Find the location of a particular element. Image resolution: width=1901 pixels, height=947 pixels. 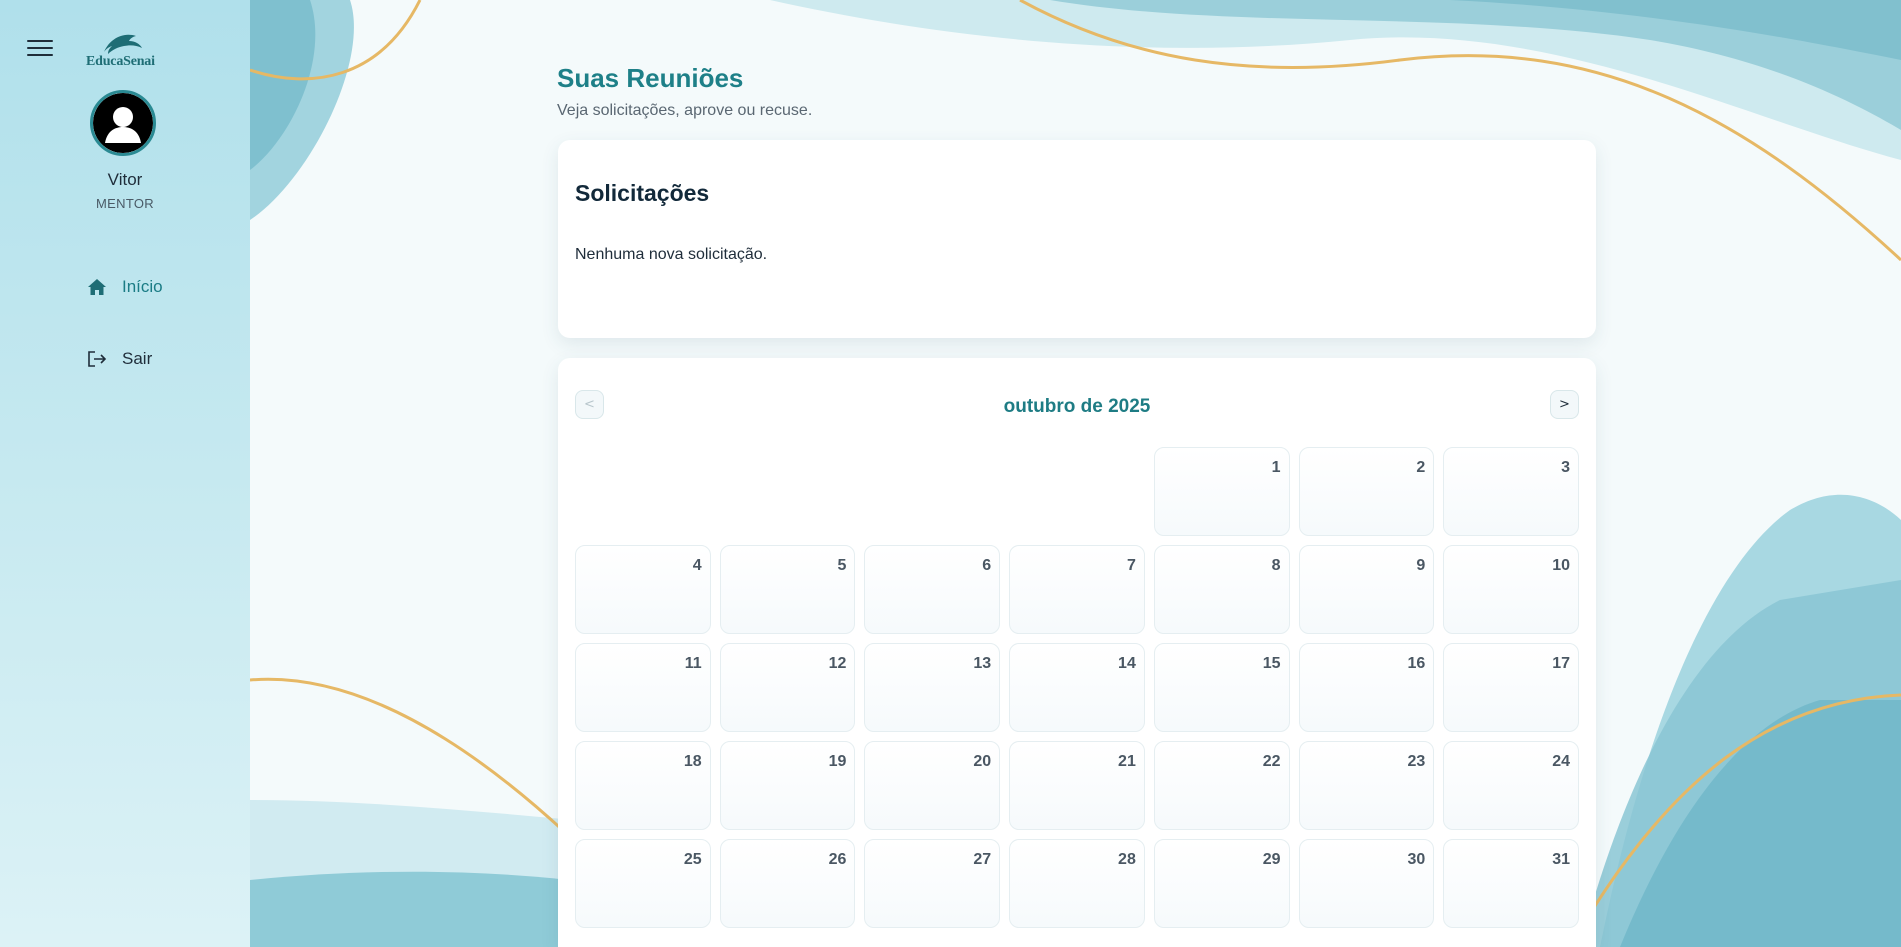

calendar-day-cell: 17 is located at coordinates (1511, 687).